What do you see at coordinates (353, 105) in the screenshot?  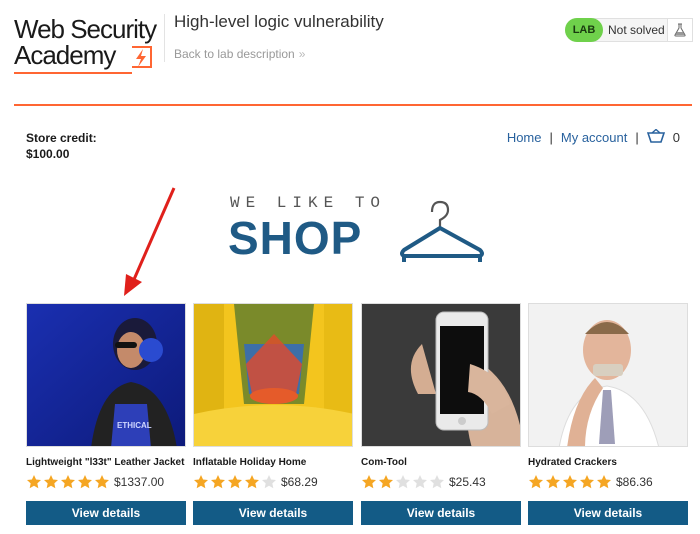 I see `header-rule` at bounding box center [353, 105].